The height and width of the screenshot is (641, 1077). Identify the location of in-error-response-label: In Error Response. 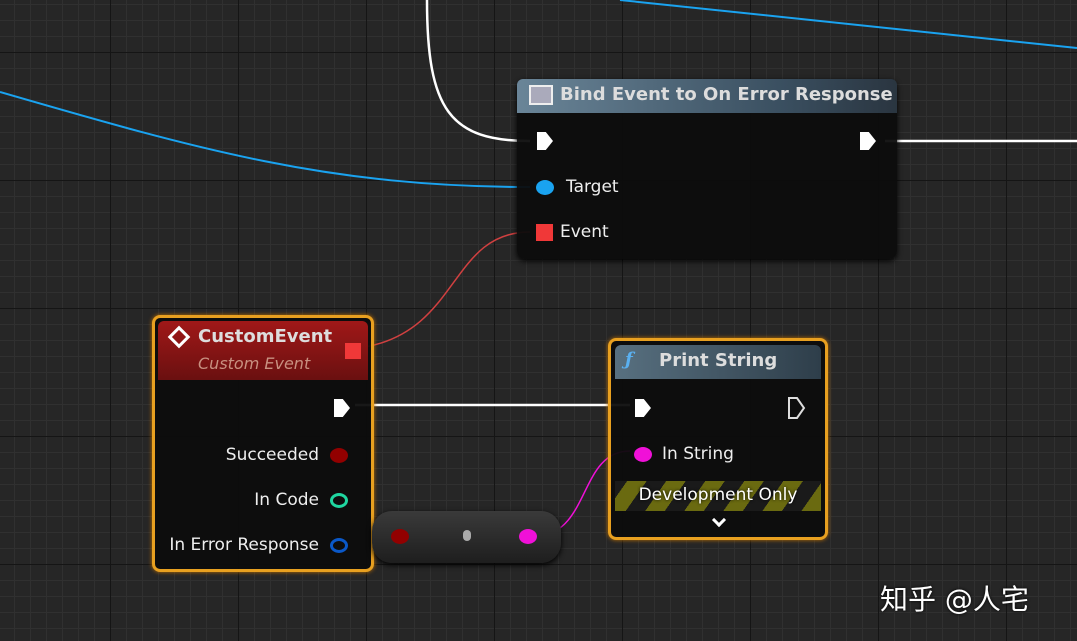
(244, 545).